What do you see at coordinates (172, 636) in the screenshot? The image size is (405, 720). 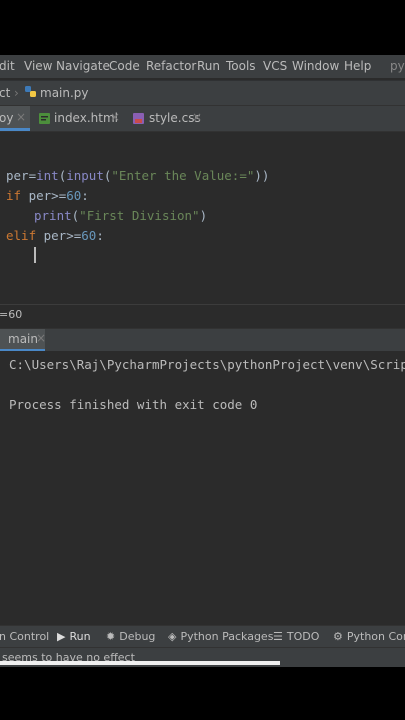 I see `layers-icon: ◈` at bounding box center [172, 636].